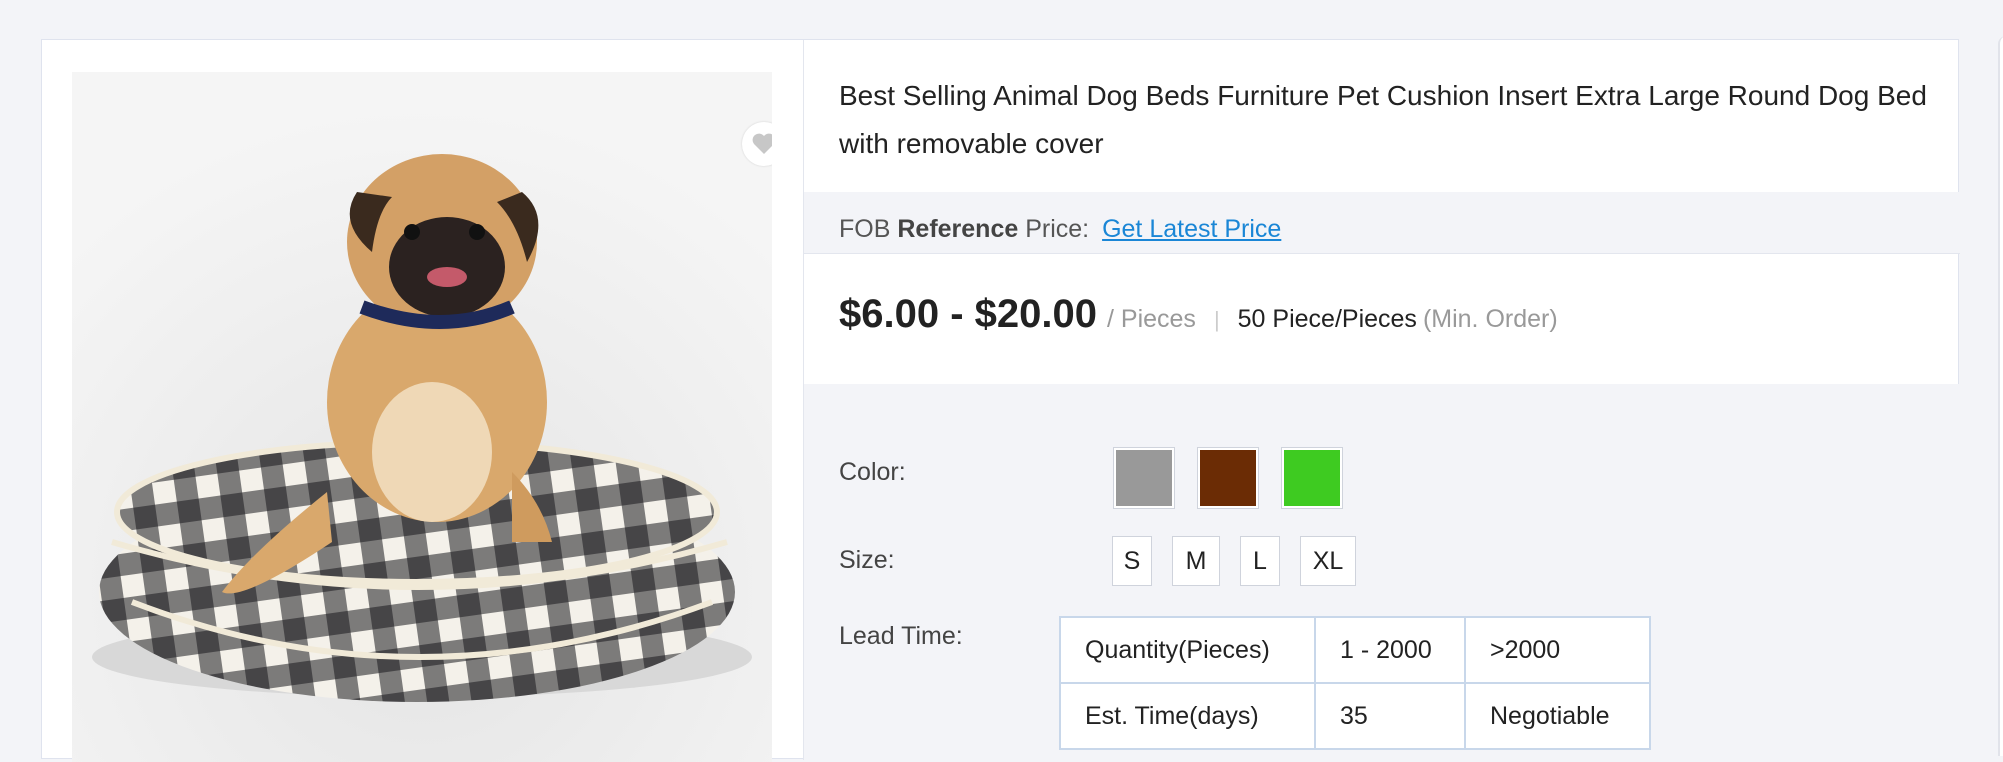 The image size is (2003, 762). I want to click on fob-prefix: FOB, so click(865, 229).